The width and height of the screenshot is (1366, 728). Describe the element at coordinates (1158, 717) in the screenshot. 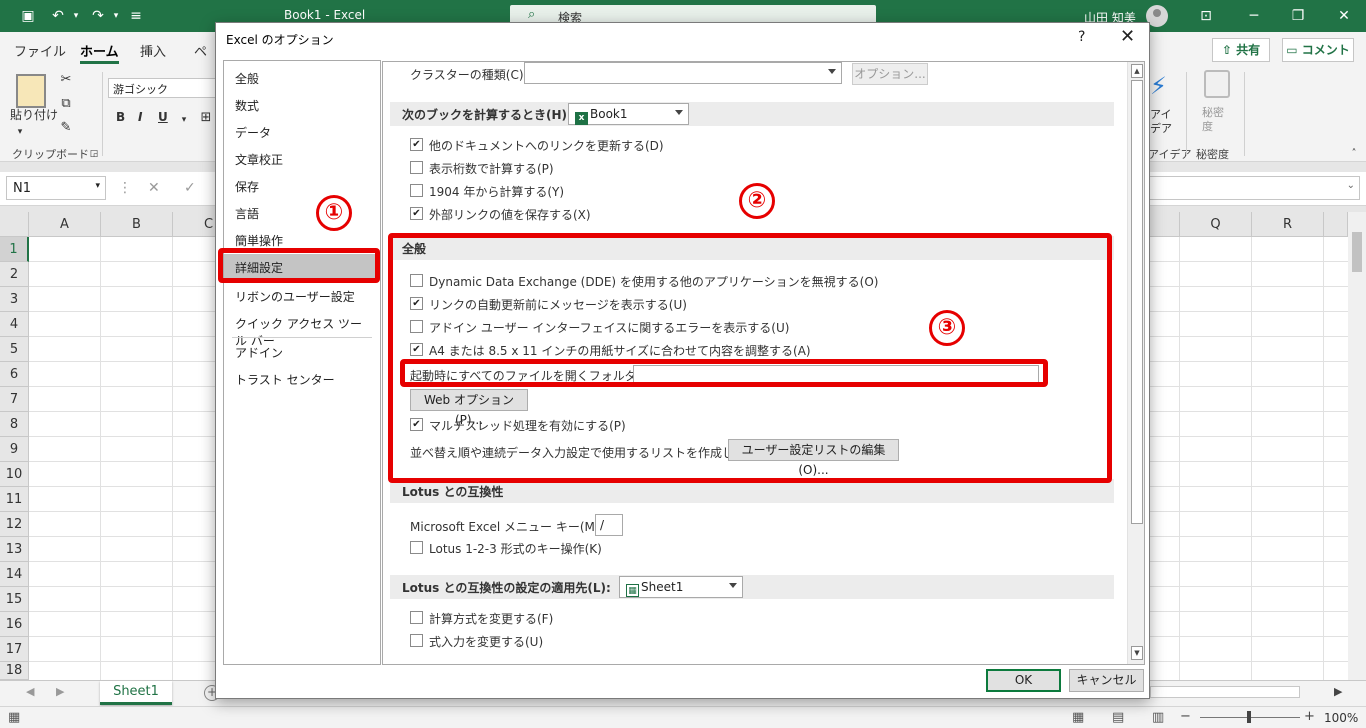

I see `page-break-view-icon: ▥` at that location.